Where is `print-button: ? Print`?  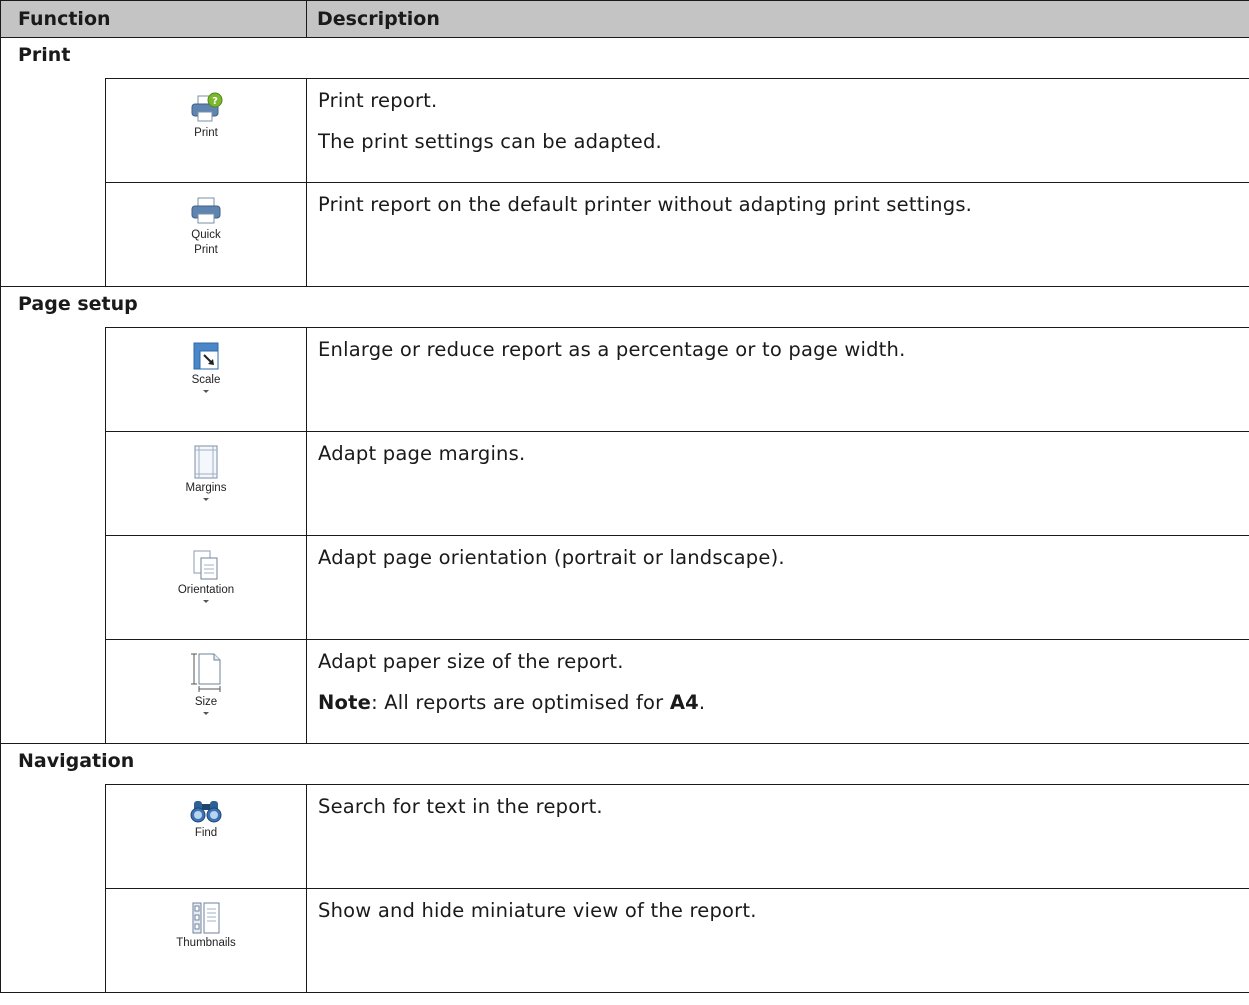
print-button: ? Print is located at coordinates (206, 130).